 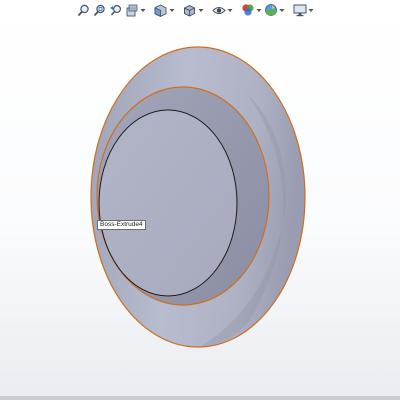 What do you see at coordinates (121, 225) in the screenshot?
I see `feature-label-tooltip: Boss-Extrude4` at bounding box center [121, 225].